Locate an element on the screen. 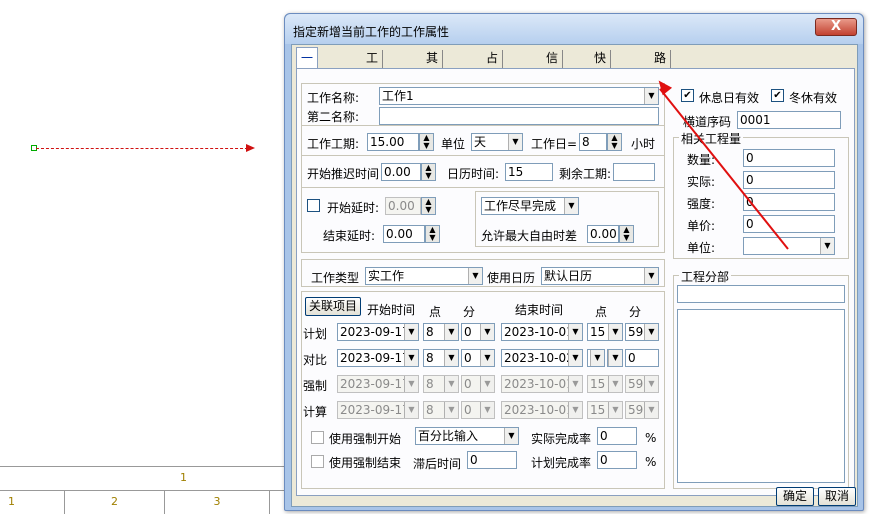 This screenshot has width=870, height=514. workday-spinner: ▲ ▼ is located at coordinates (614, 142).